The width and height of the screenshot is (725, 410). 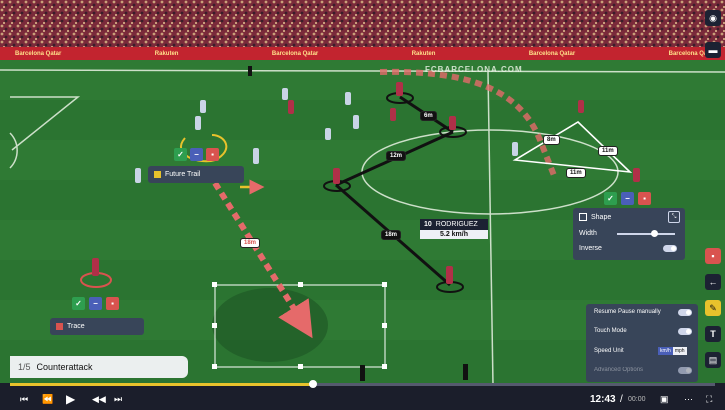 I want to click on total-time: 00:00, so click(x=637, y=399).